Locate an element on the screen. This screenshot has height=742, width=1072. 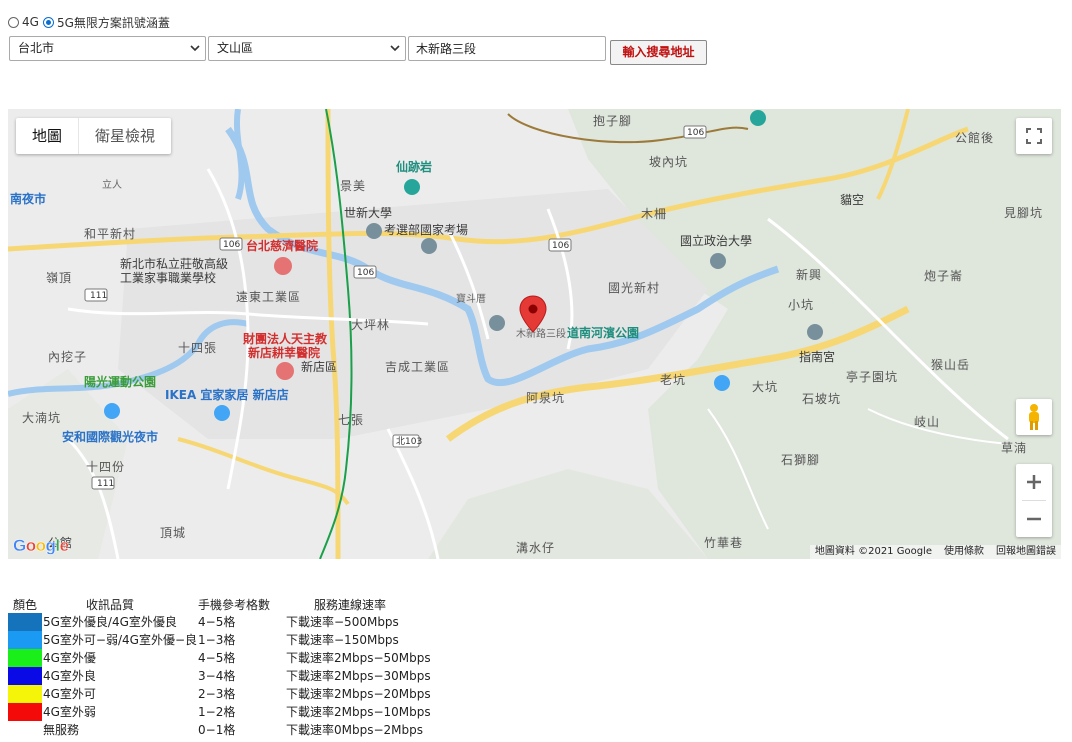
map-label: 陽光運動公園 is located at coordinates (120, 382).